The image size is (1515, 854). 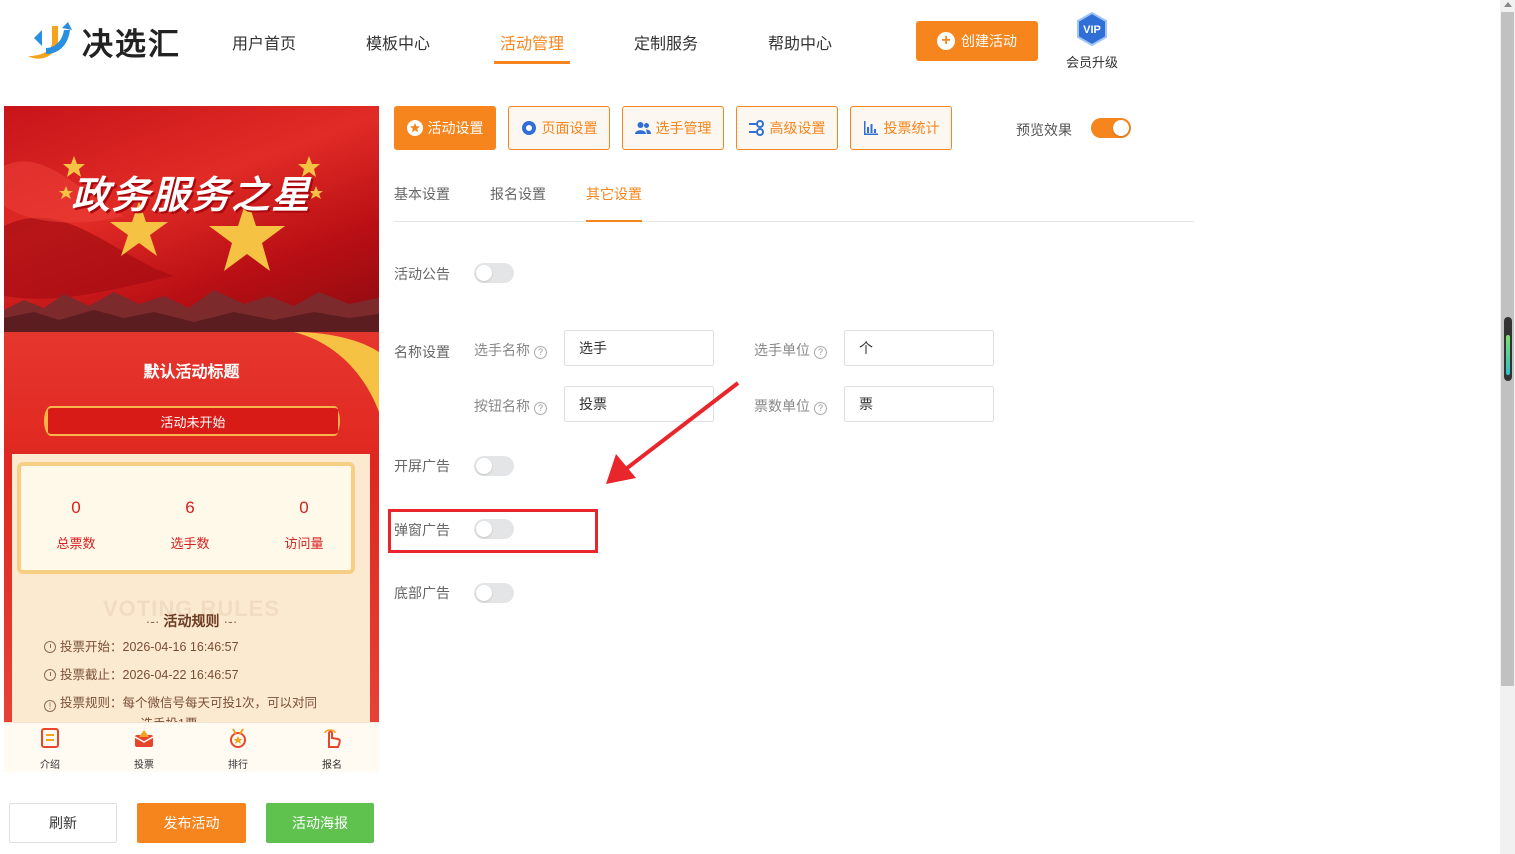 I want to click on rank-icon, so click(x=238, y=738).